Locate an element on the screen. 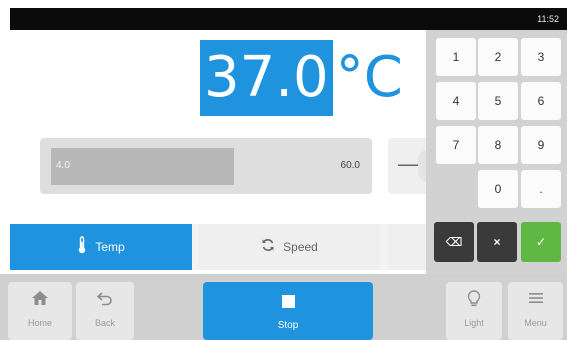 The height and width of the screenshot is (340, 567). tab-temp: Temp is located at coordinates (101, 247).